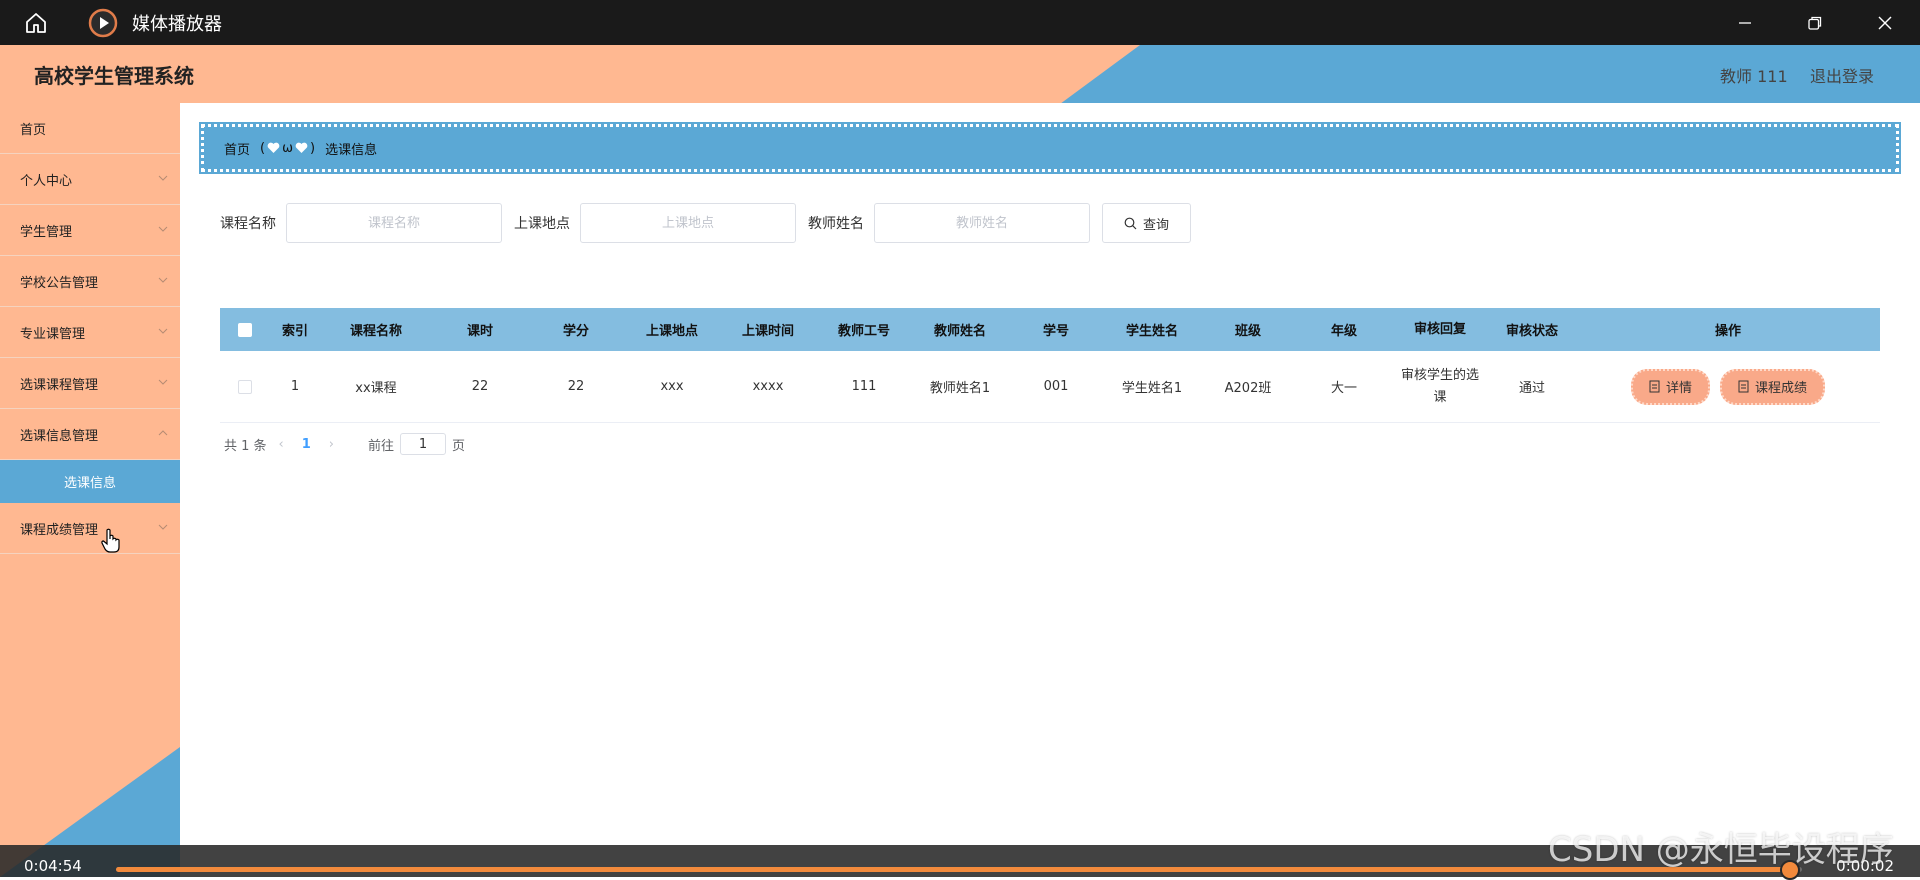 The width and height of the screenshot is (1920, 880). I want to click on seek-bar-fill, so click(953, 869).